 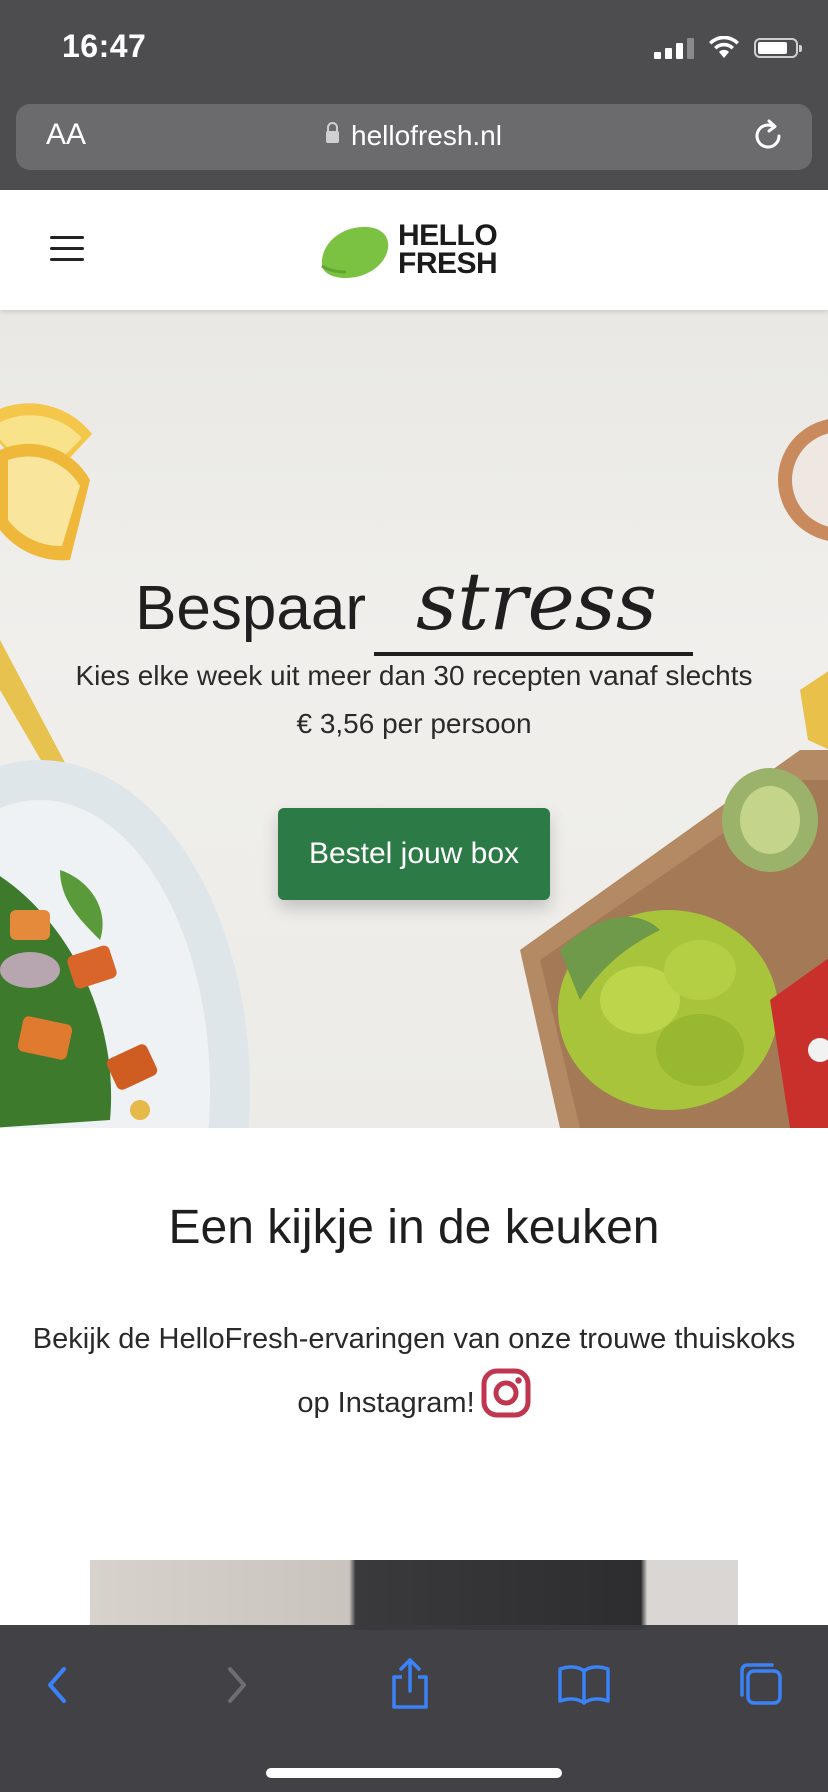 I want to click on instagram-photo-preview, so click(x=414, y=1595).